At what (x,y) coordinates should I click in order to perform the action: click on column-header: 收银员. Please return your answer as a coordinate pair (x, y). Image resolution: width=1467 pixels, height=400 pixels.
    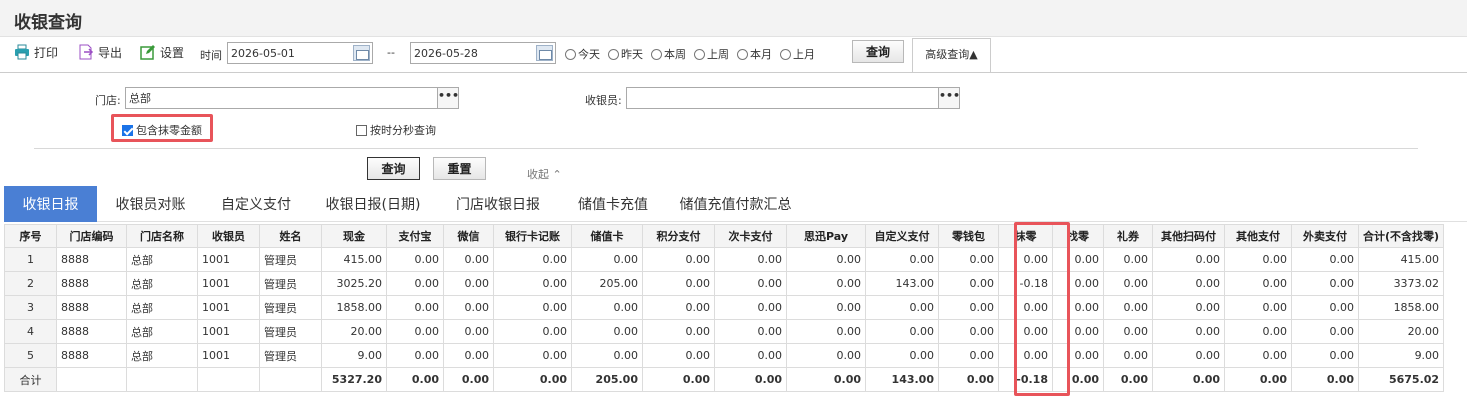
    Looking at the image, I should click on (228, 236).